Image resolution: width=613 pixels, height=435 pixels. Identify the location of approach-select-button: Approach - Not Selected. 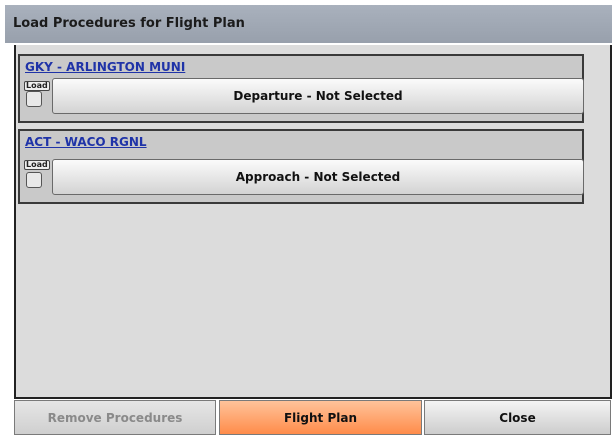
(318, 177).